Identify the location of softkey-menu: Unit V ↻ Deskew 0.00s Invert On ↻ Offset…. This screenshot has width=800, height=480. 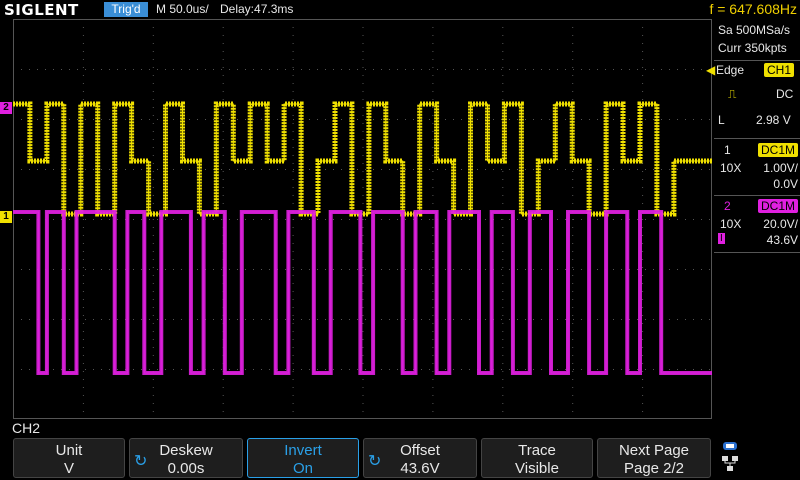
(400, 459).